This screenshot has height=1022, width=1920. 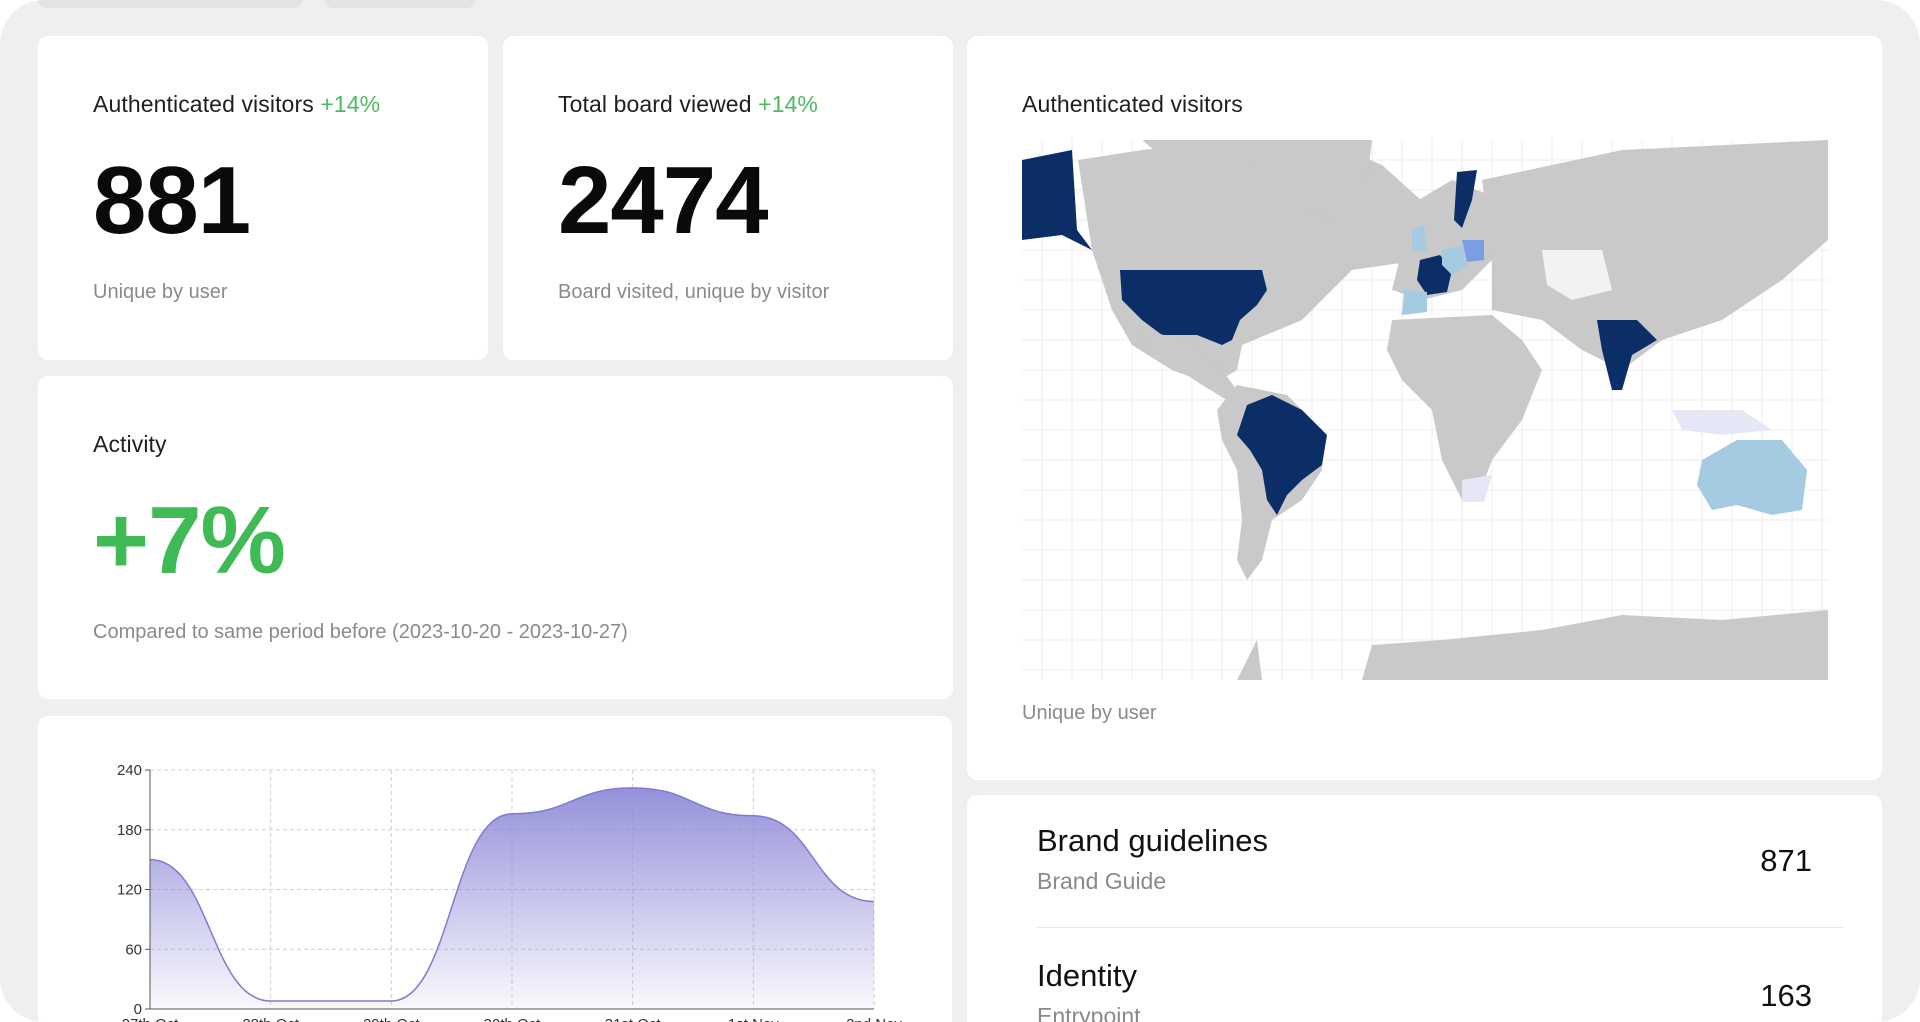 I want to click on x-tick-label: 2nd Nov, so click(x=874, y=1019).